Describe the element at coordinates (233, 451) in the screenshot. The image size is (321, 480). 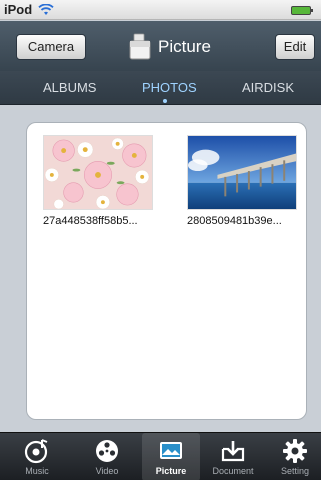
I see `document-download-icon` at that location.